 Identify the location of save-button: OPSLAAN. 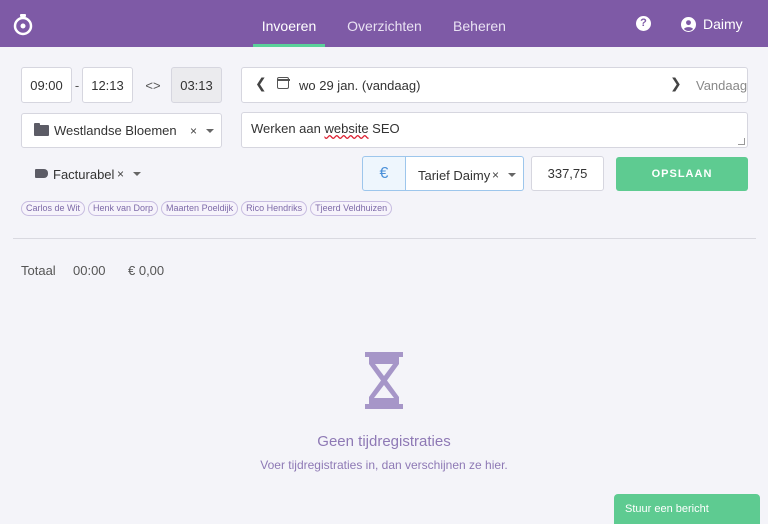
(682, 174).